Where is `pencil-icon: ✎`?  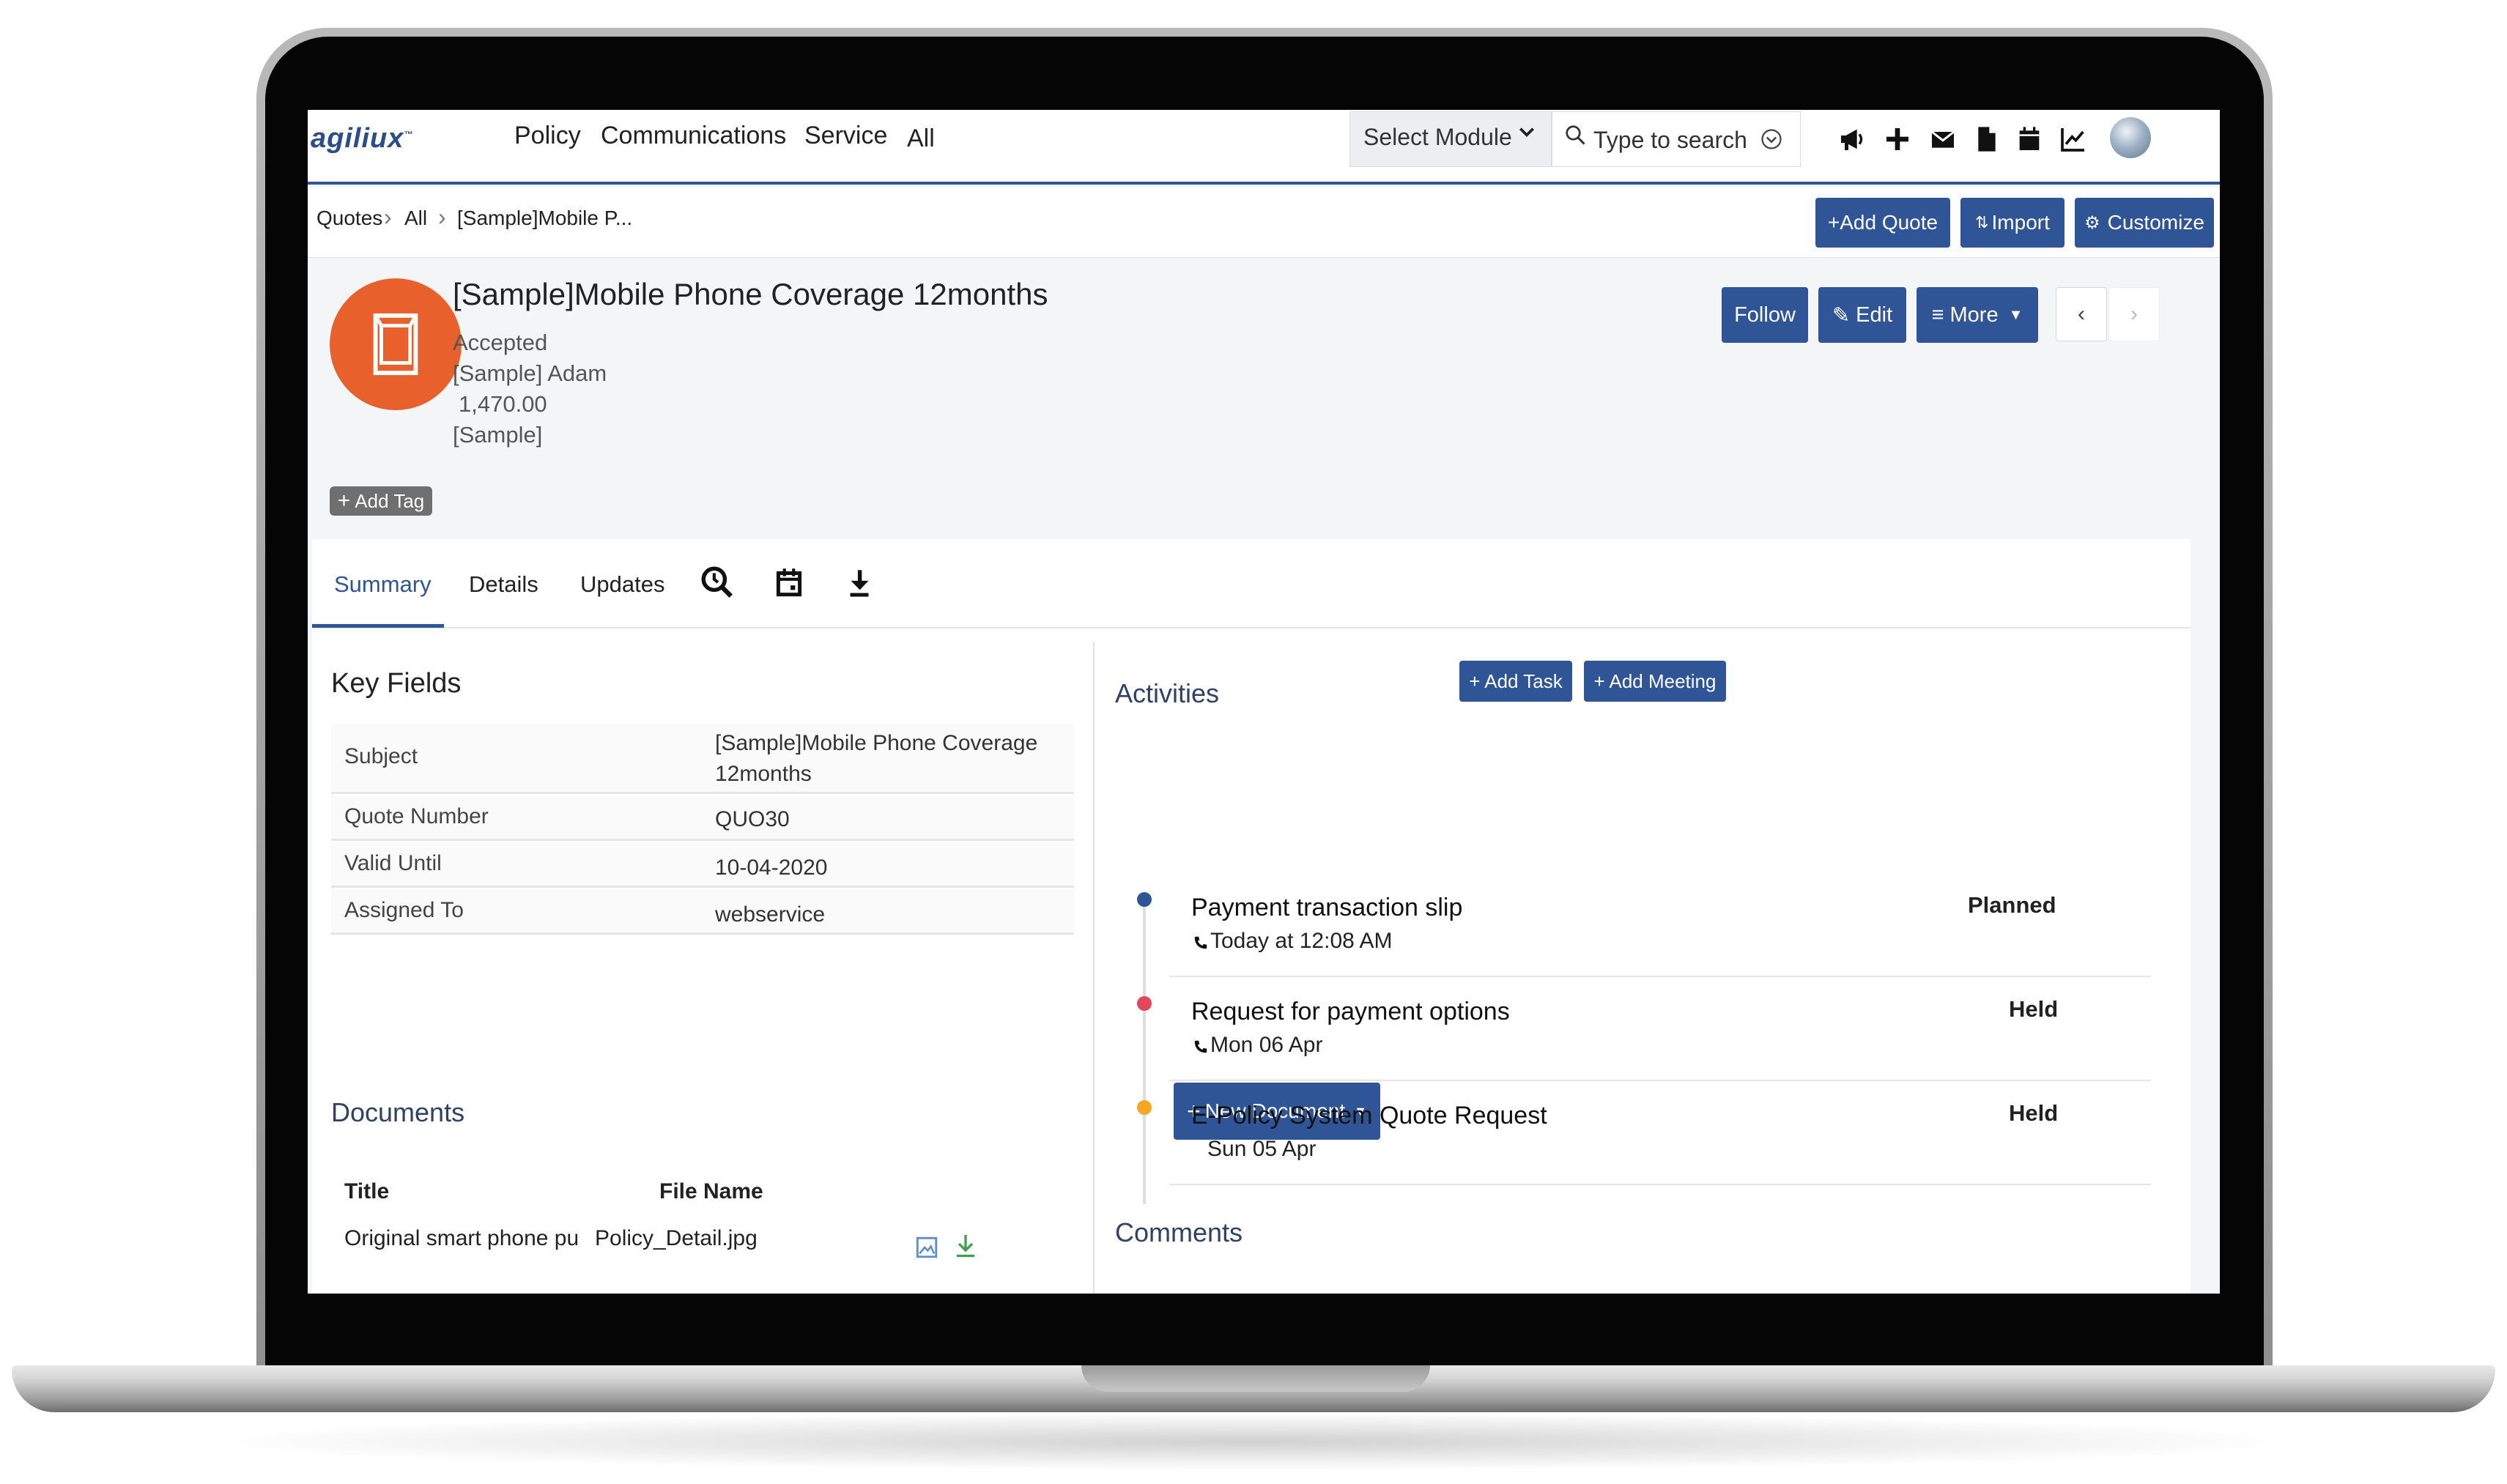 pencil-icon: ✎ is located at coordinates (1841, 315).